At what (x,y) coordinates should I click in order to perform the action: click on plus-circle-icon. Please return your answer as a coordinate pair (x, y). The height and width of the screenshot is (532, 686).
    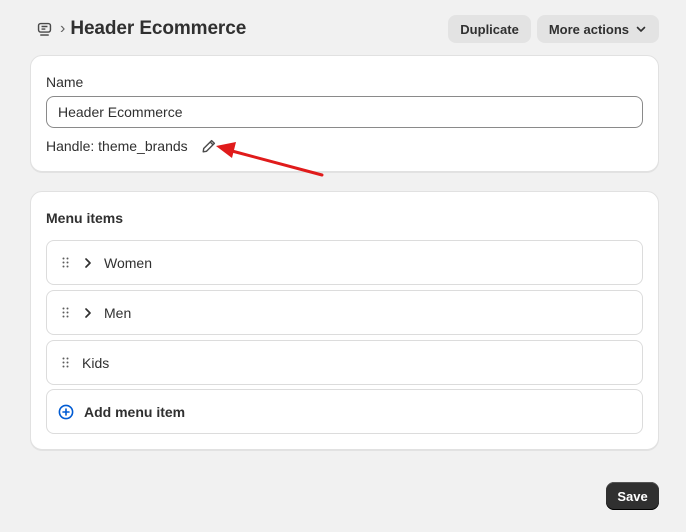
    Looking at the image, I should click on (66, 412).